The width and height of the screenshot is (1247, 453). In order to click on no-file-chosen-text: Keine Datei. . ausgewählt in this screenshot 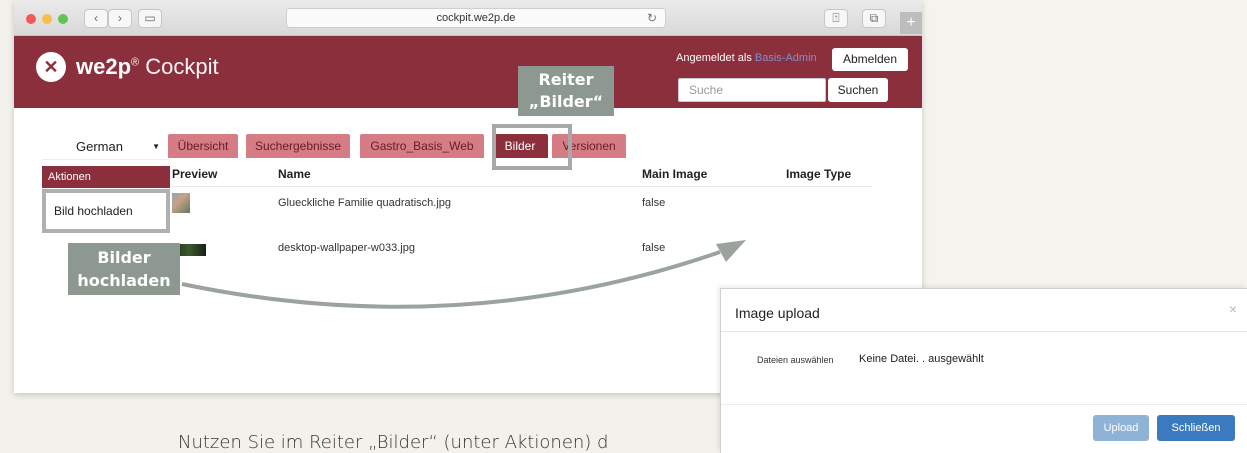, I will do `click(921, 359)`.